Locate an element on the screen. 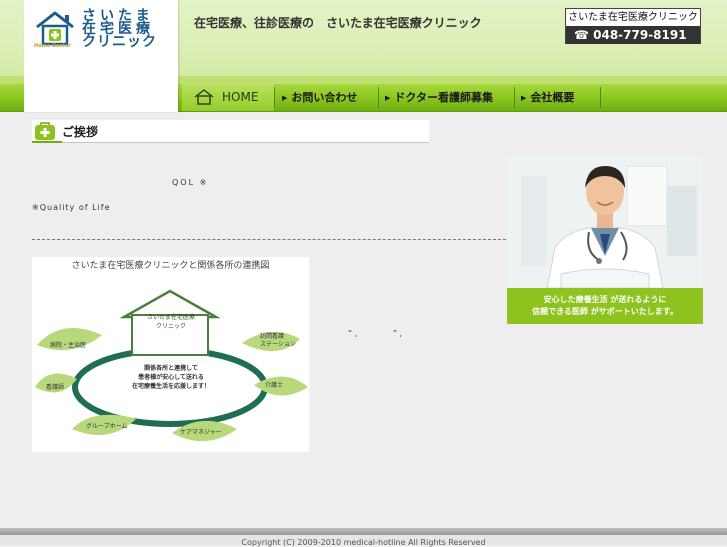  content-divider is located at coordinates (269, 239).